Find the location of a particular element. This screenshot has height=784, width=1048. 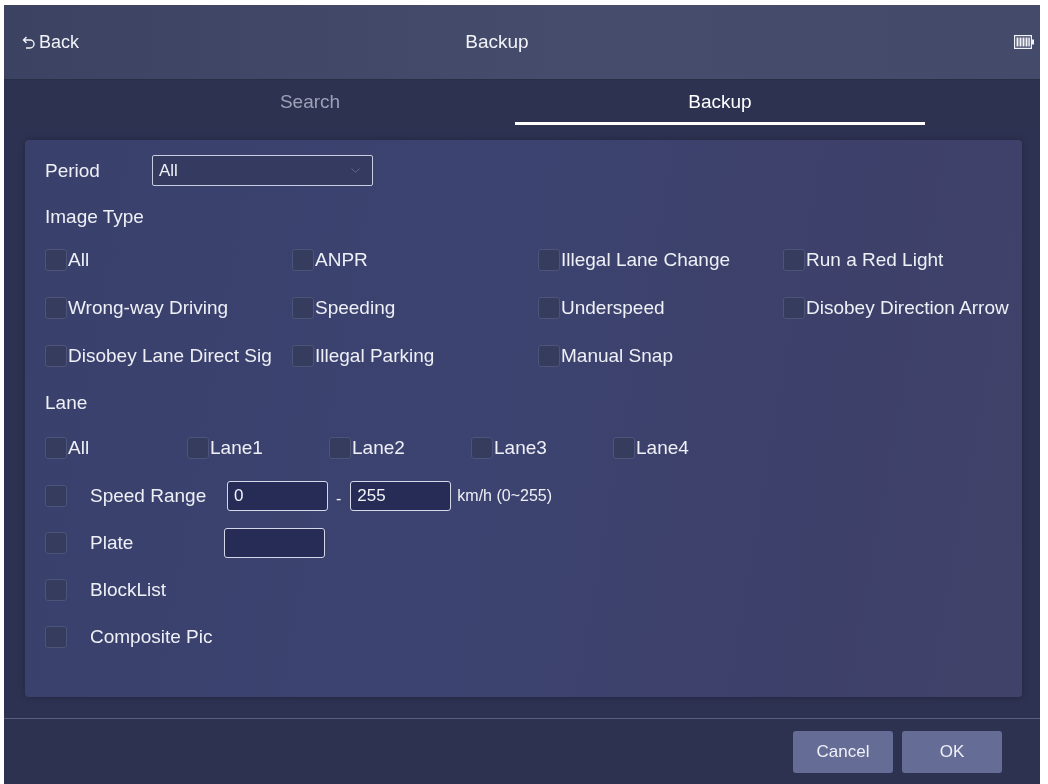

checkbox-label: Illegal Lane Change is located at coordinates (646, 260).